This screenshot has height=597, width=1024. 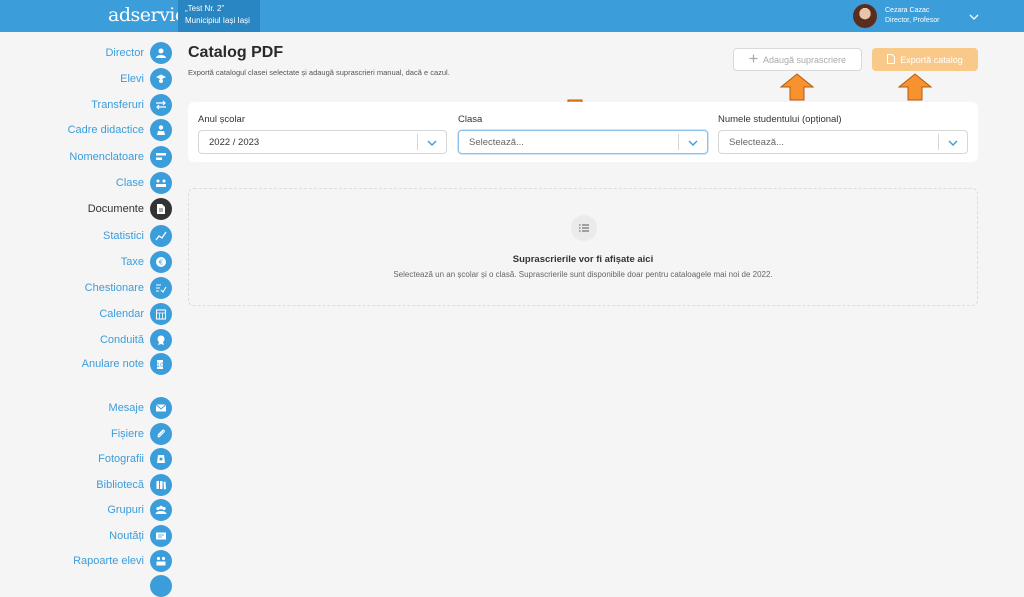 I want to click on sidebar-item-cadre-didactice: Cadre didactice, so click(x=120, y=130).